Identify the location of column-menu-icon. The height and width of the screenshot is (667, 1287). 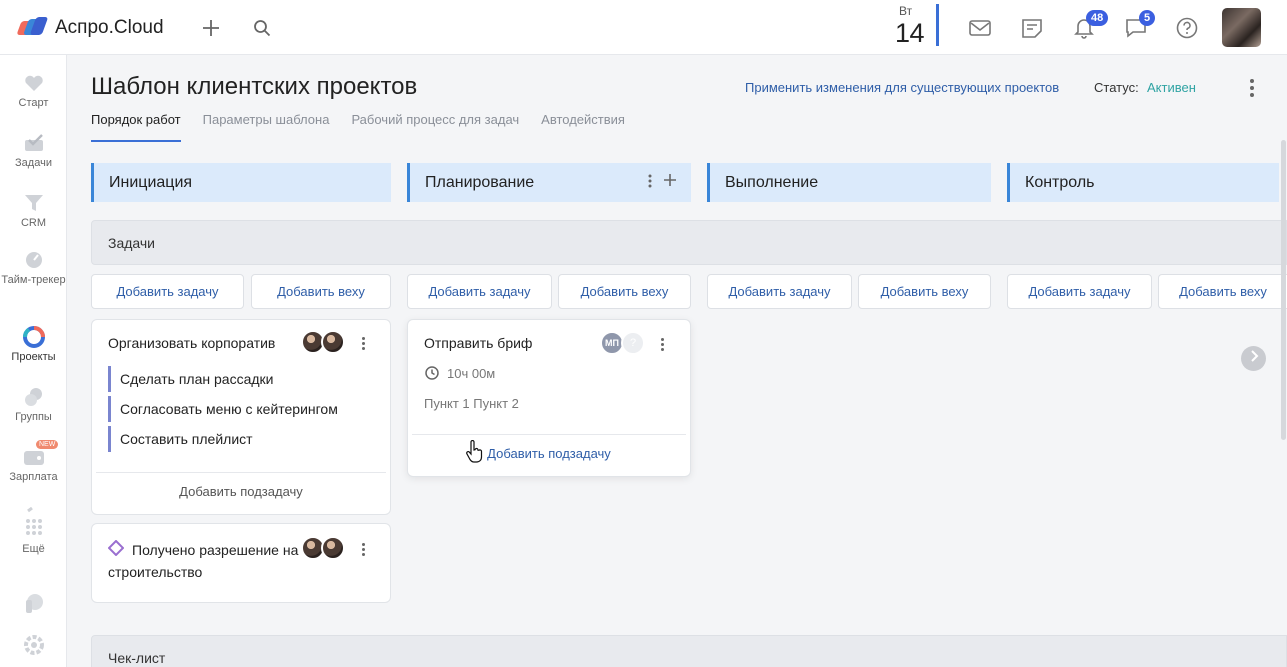
(650, 183).